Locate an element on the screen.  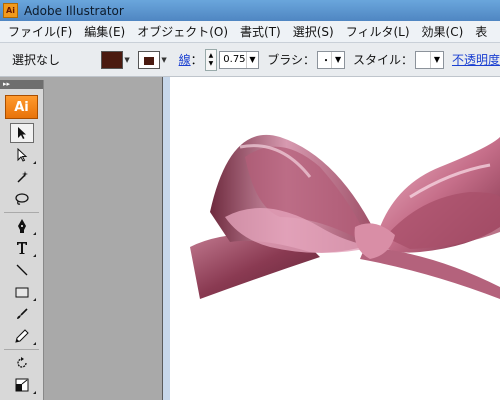
spinner-down-icon: ▼ is located at coordinates (211, 64).